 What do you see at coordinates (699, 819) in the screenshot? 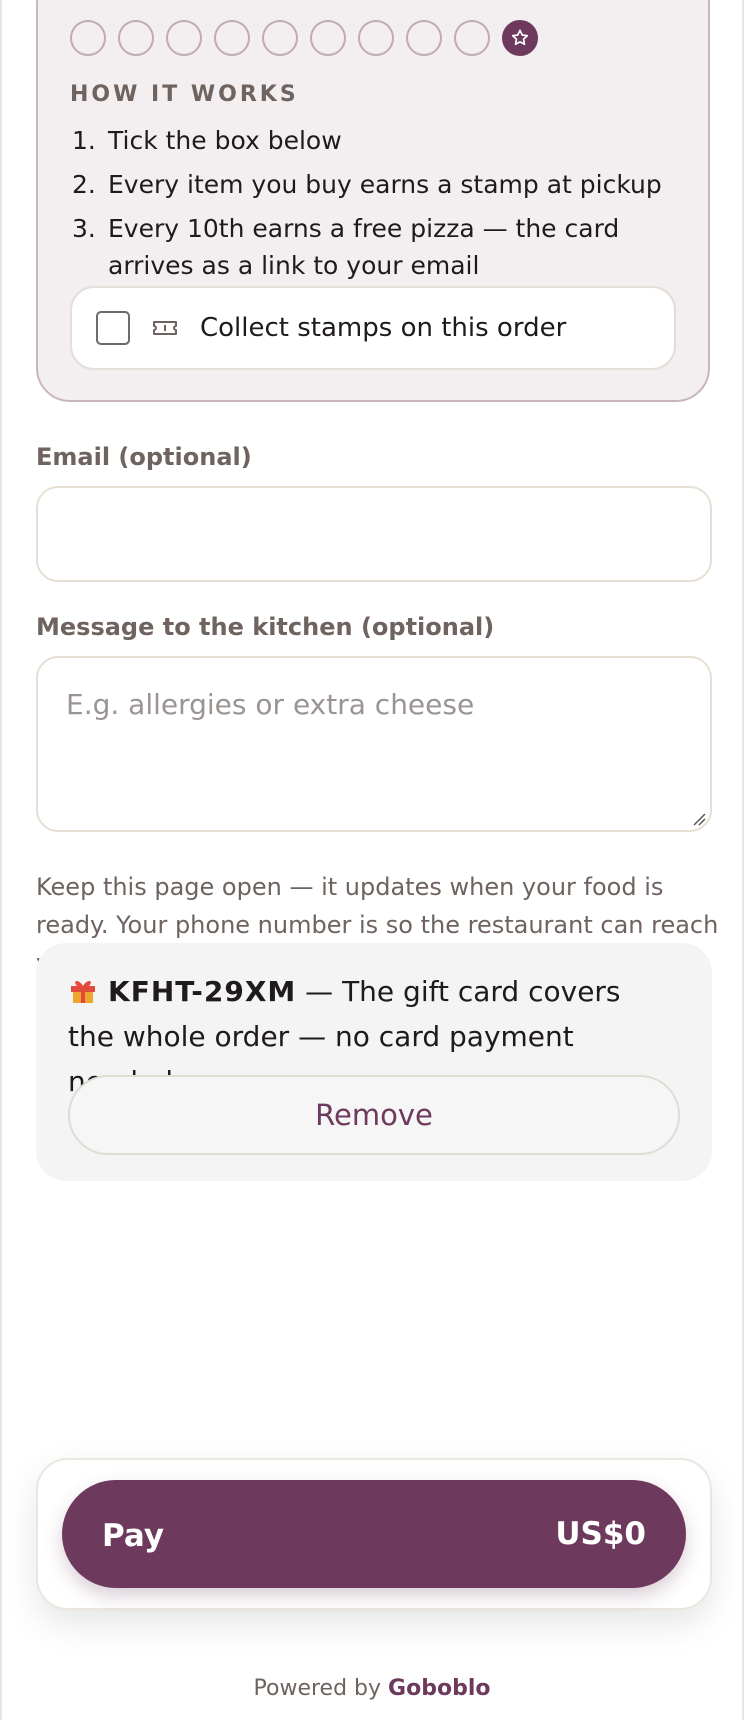
I see `resize-handle` at bounding box center [699, 819].